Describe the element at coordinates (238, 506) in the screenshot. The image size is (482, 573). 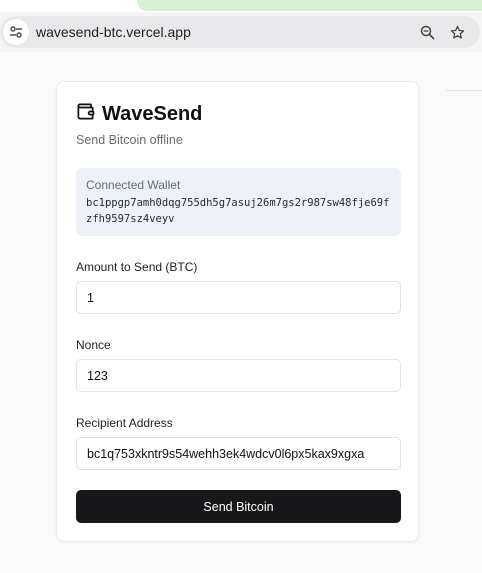
I see `send-bitcoin-button: Send Bitcoin` at that location.